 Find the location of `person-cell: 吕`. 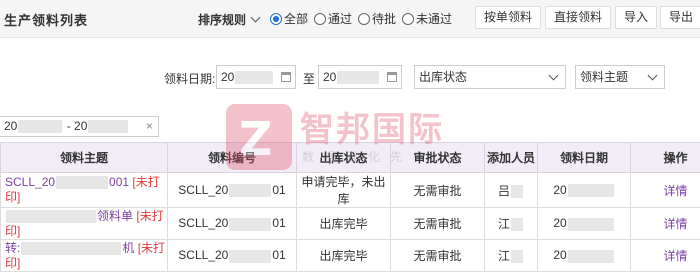

person-cell: 吕 is located at coordinates (511, 190).